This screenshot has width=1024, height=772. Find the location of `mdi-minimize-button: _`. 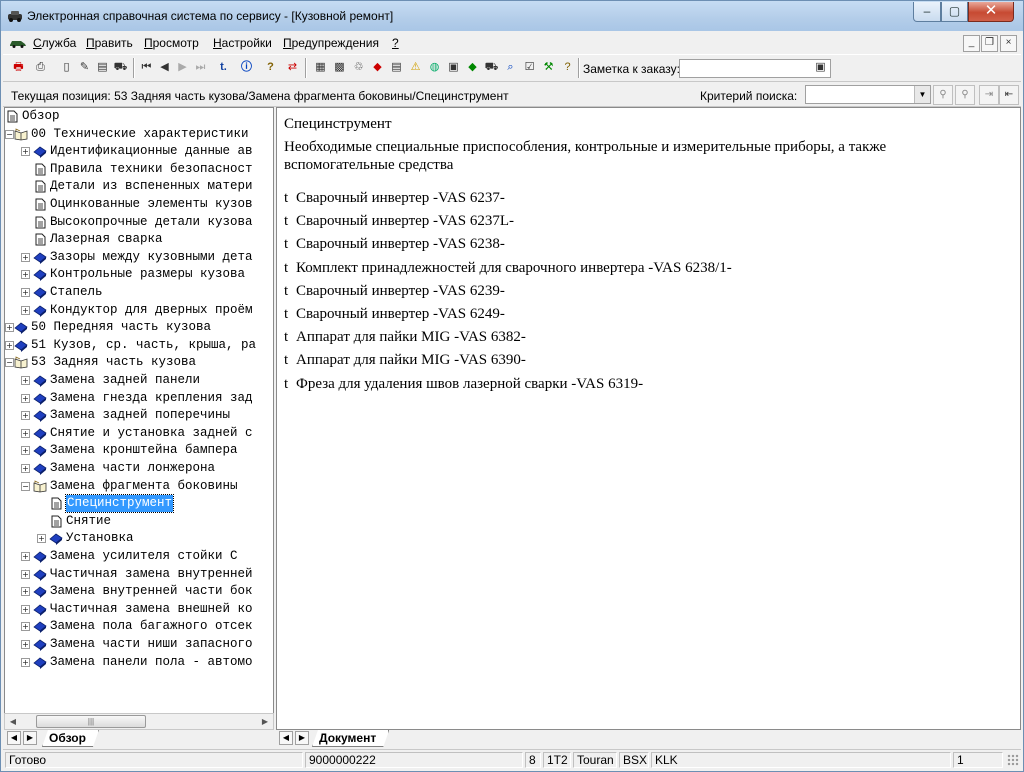

mdi-minimize-button: _ is located at coordinates (971, 43).